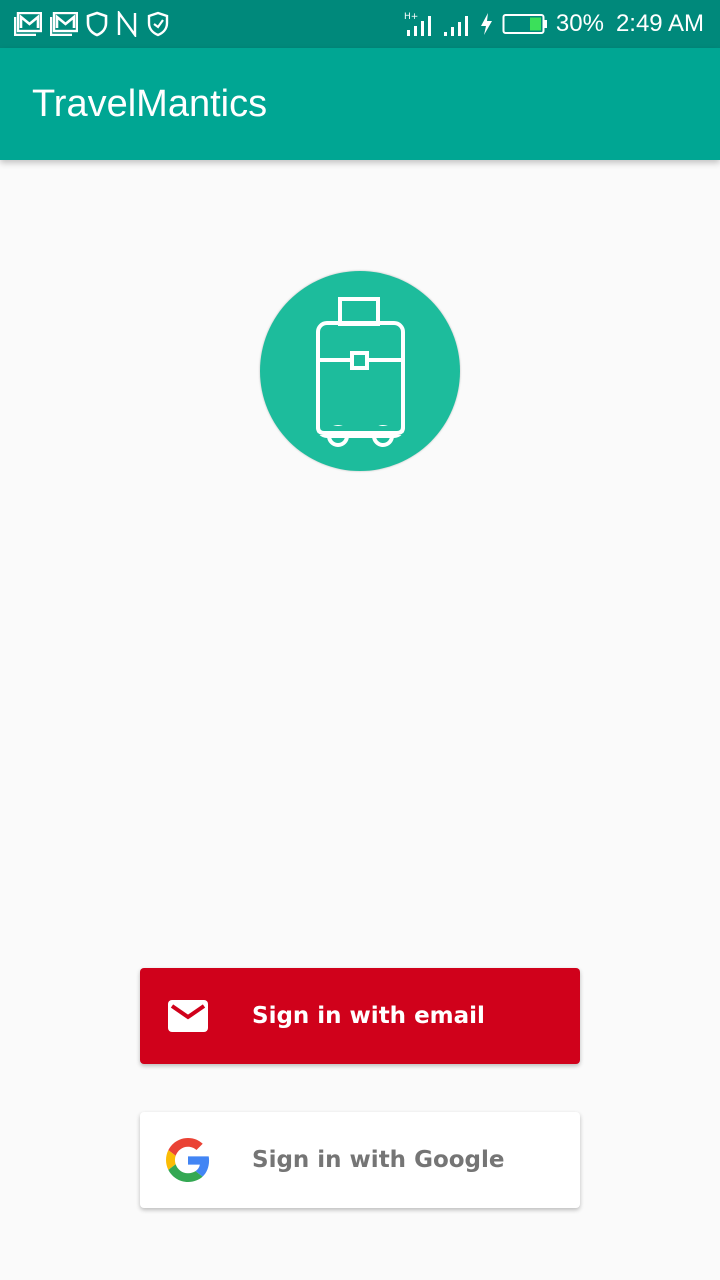  What do you see at coordinates (368, 1016) in the screenshot?
I see `sign-in-email-label: Sign in with email` at bounding box center [368, 1016].